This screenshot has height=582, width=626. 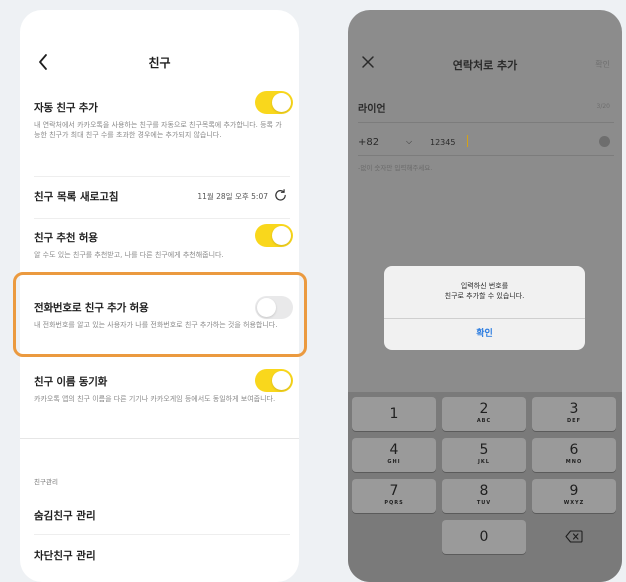 I want to click on name-sync-toggle, so click(x=274, y=380).